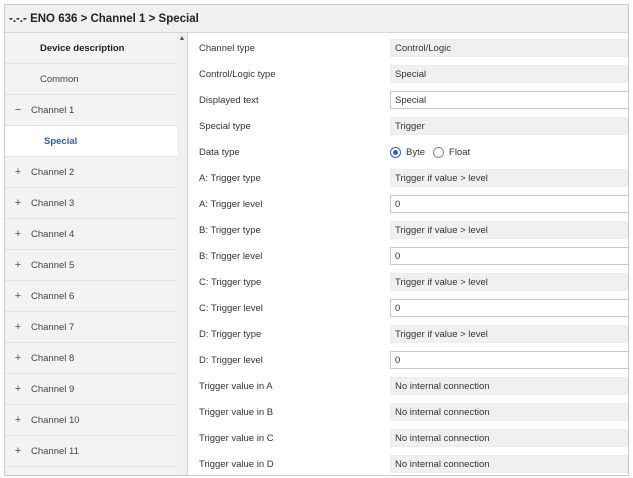 This screenshot has width=633, height=478. I want to click on sidebar-item-channel-1: − Channel 1, so click(91, 110).